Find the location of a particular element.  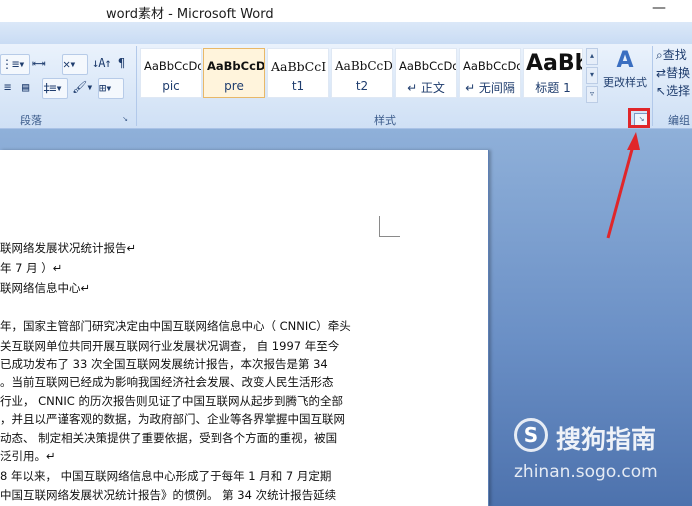

gallery-scroll-down-button: ▾ is located at coordinates (592, 75).